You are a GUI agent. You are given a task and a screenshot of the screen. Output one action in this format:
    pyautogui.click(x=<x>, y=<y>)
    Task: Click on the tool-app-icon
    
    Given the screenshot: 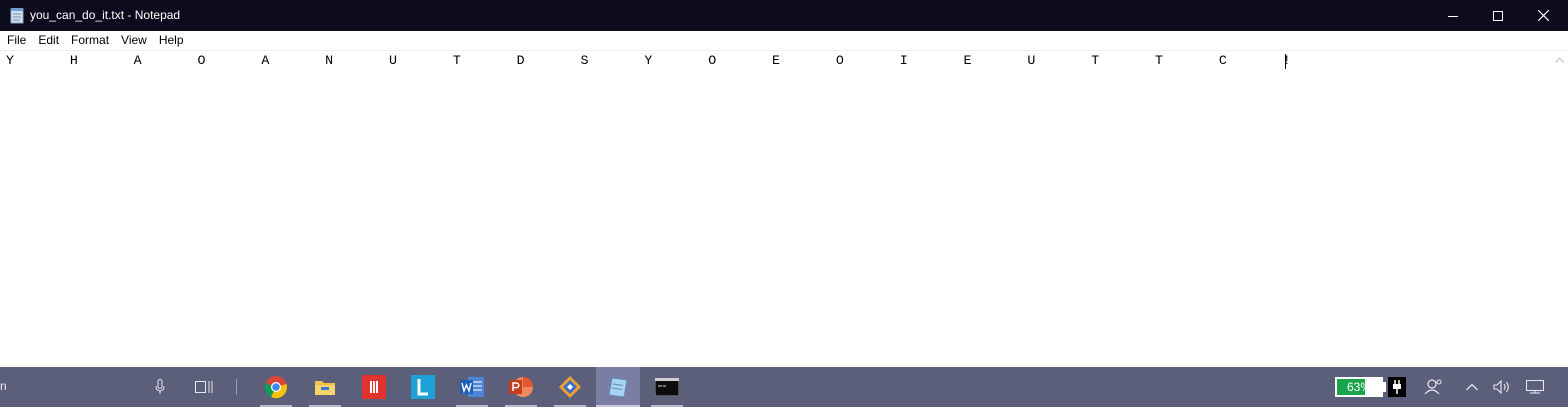 What is the action you would take?
    pyautogui.click(x=570, y=387)
    